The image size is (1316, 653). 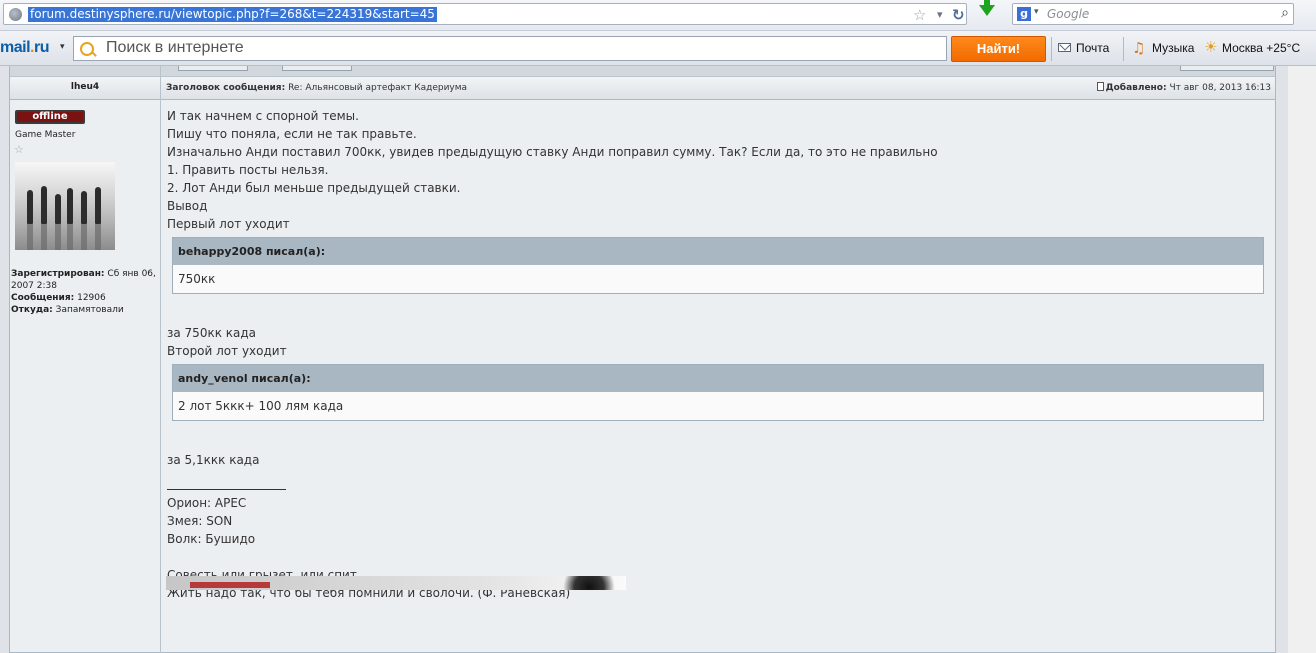 I want to click on banner-dark-graphic, so click(x=589, y=583).